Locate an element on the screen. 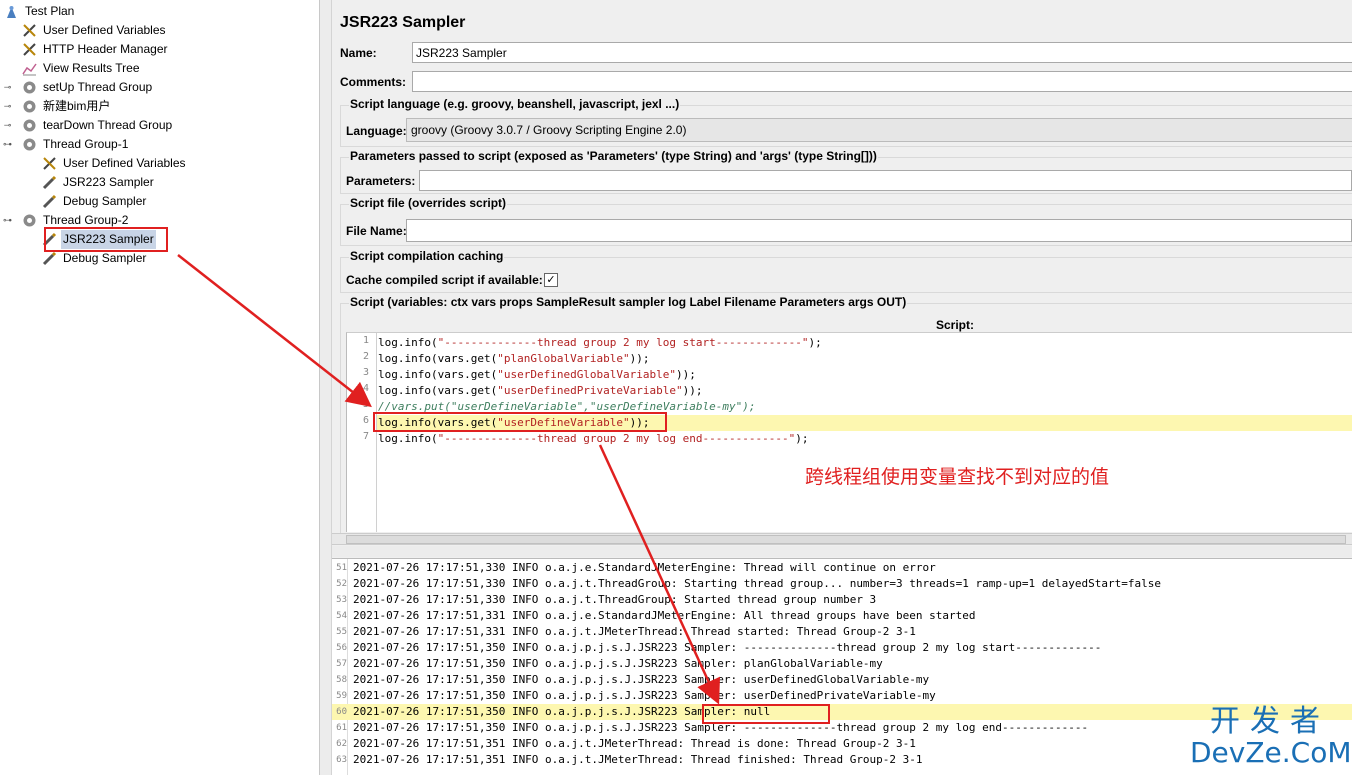 The image size is (1352, 775). tree-node-label: Test Plan is located at coordinates (50, 11).